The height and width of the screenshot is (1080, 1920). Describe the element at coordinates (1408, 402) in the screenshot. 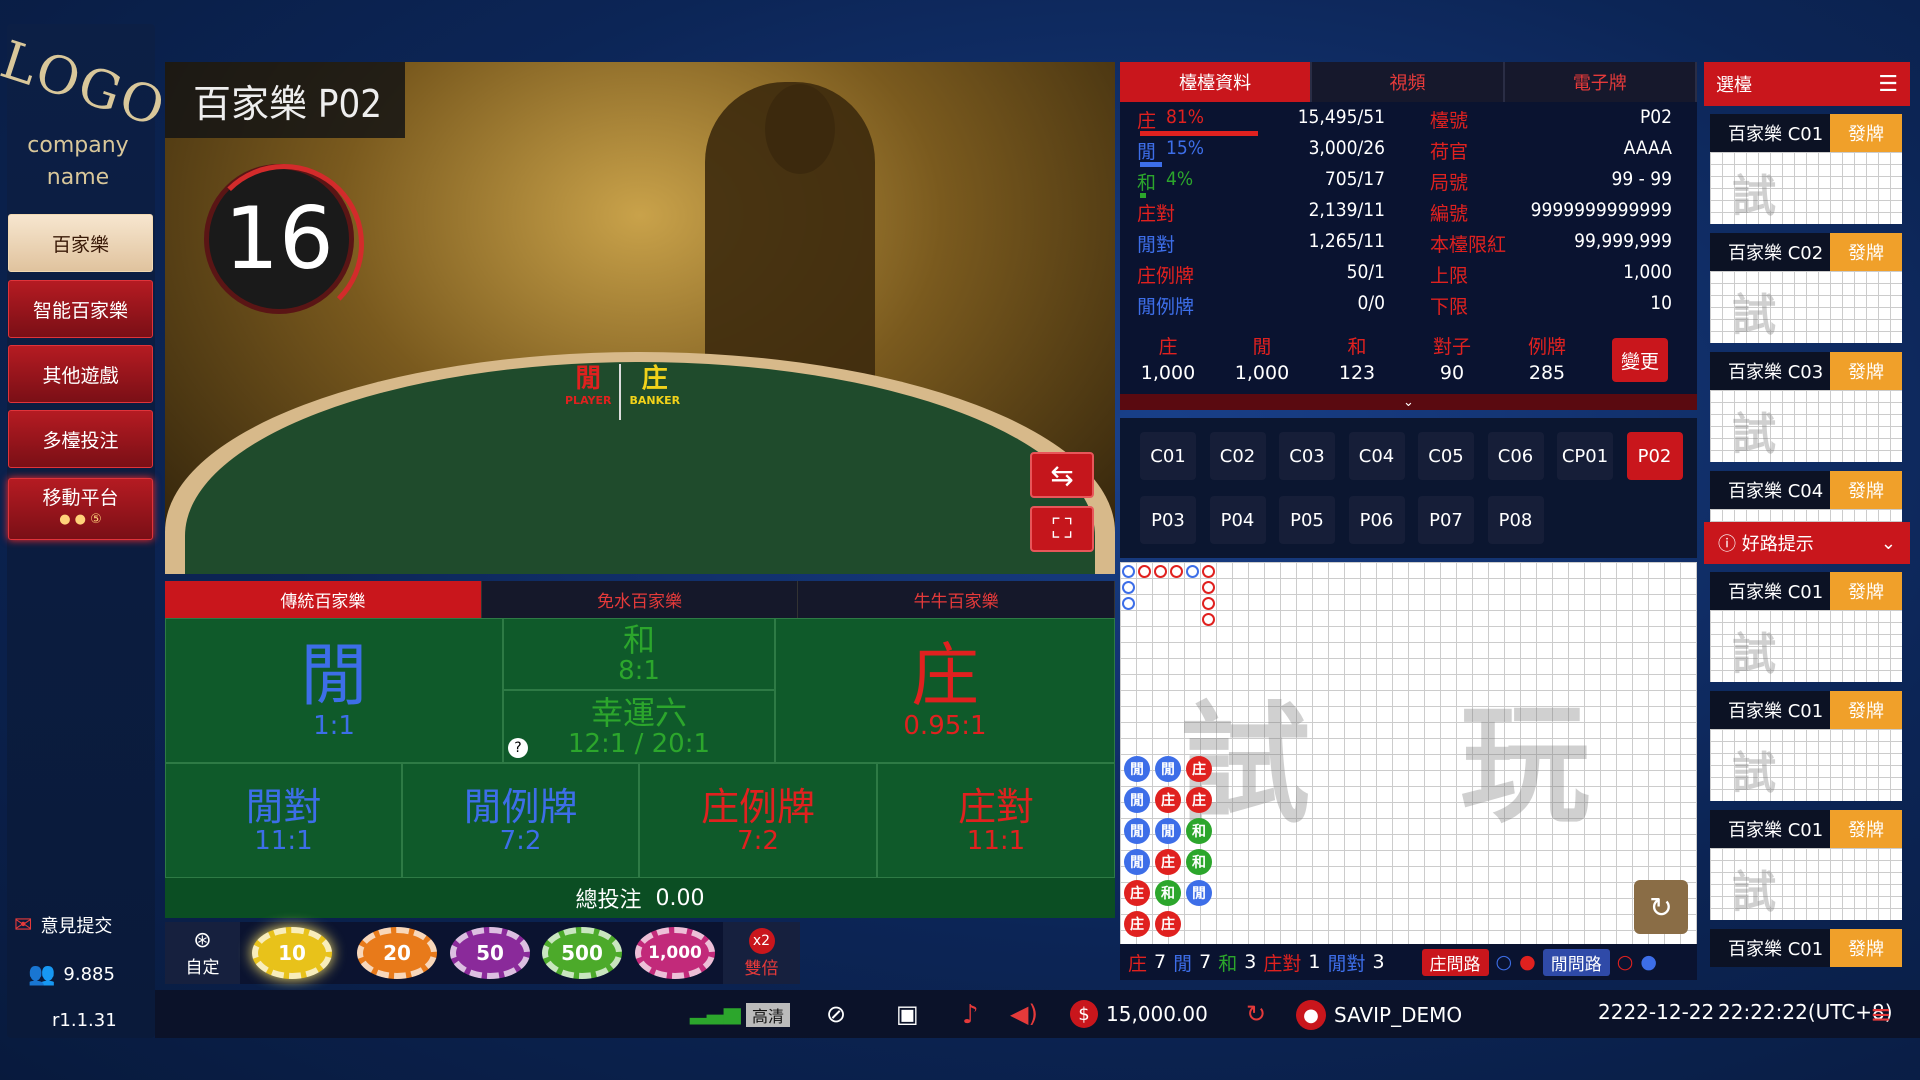

I see `chevron-down-icon: ⌄` at that location.